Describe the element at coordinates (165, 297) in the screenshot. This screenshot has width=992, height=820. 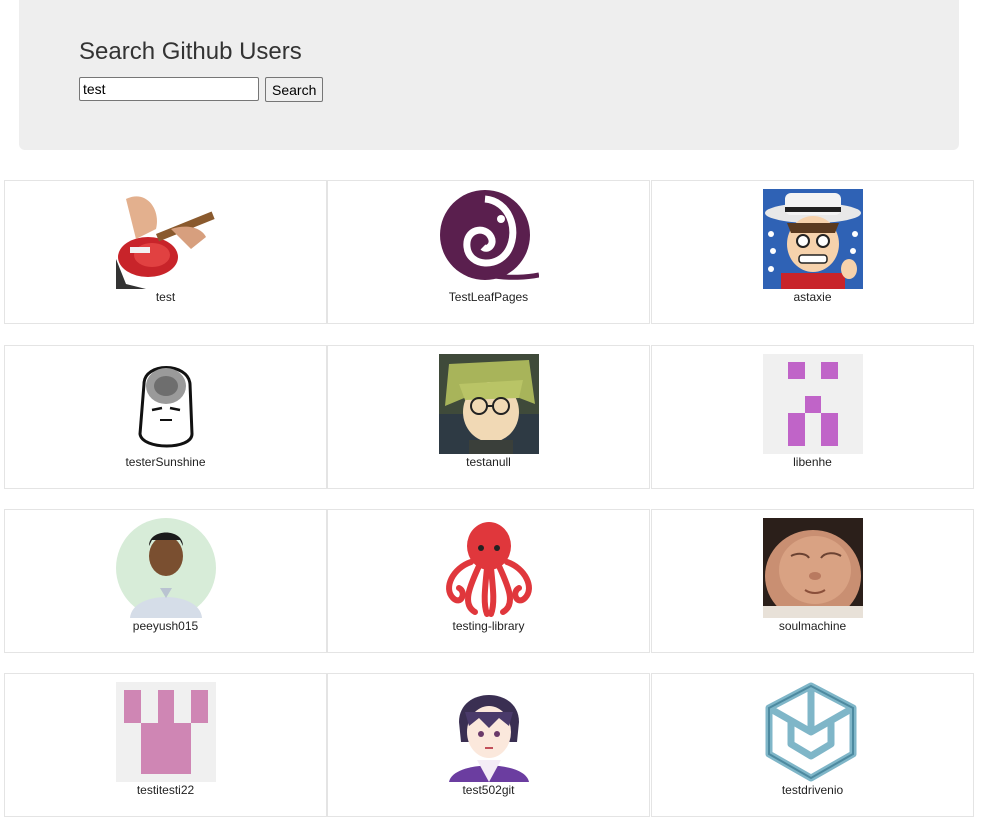
I see `user-login: test` at that location.